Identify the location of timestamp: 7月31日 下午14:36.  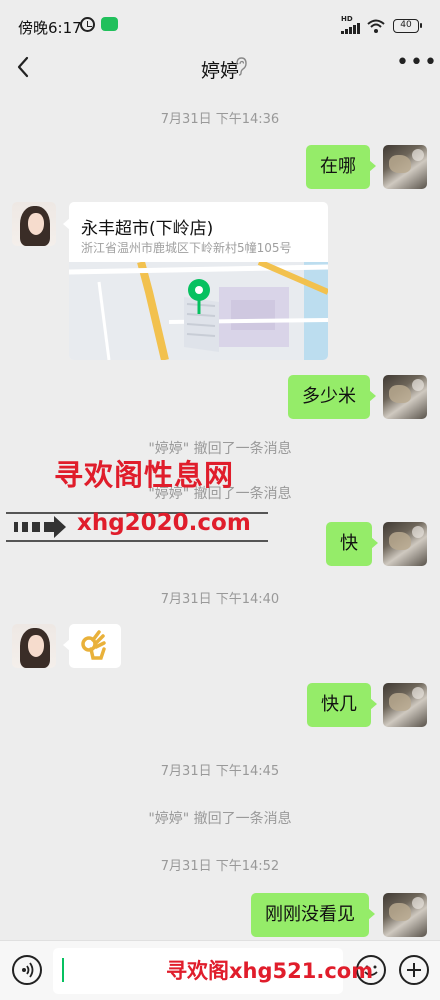
(220, 119).